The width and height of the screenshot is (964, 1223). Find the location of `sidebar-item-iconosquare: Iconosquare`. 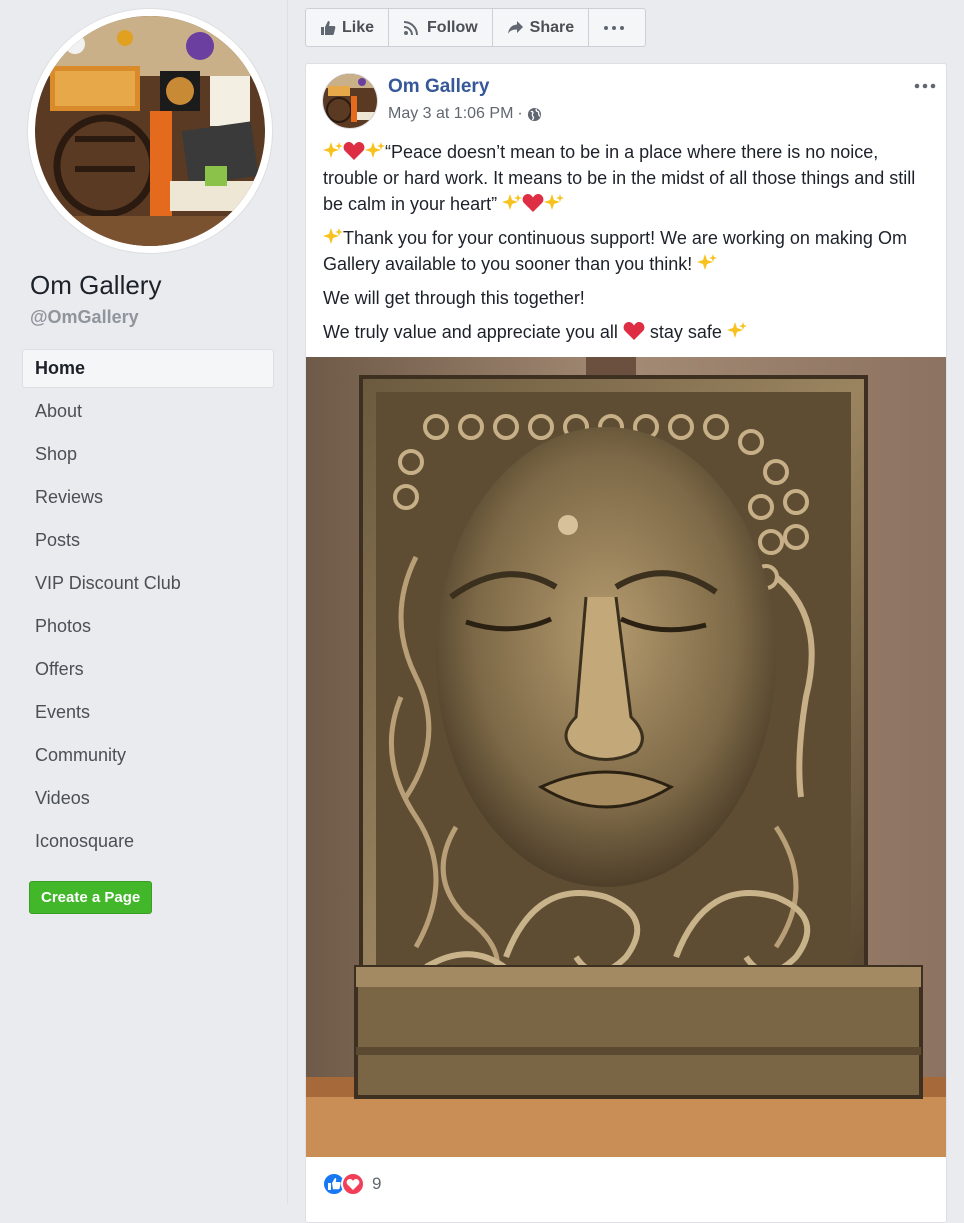

sidebar-item-iconosquare: Iconosquare is located at coordinates (148, 841).